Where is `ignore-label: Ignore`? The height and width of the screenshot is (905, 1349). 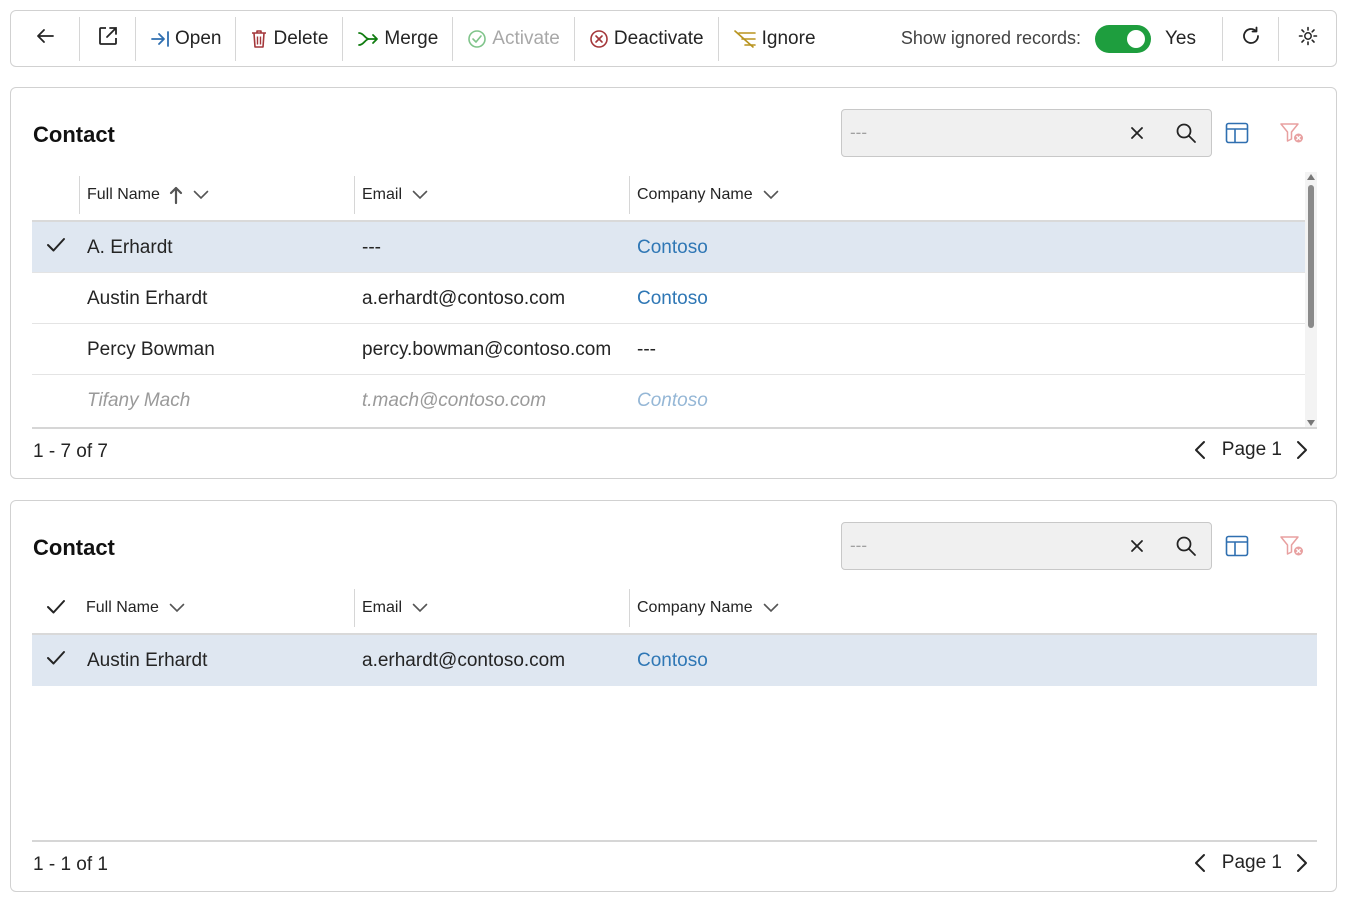
ignore-label: Ignore is located at coordinates (788, 38).